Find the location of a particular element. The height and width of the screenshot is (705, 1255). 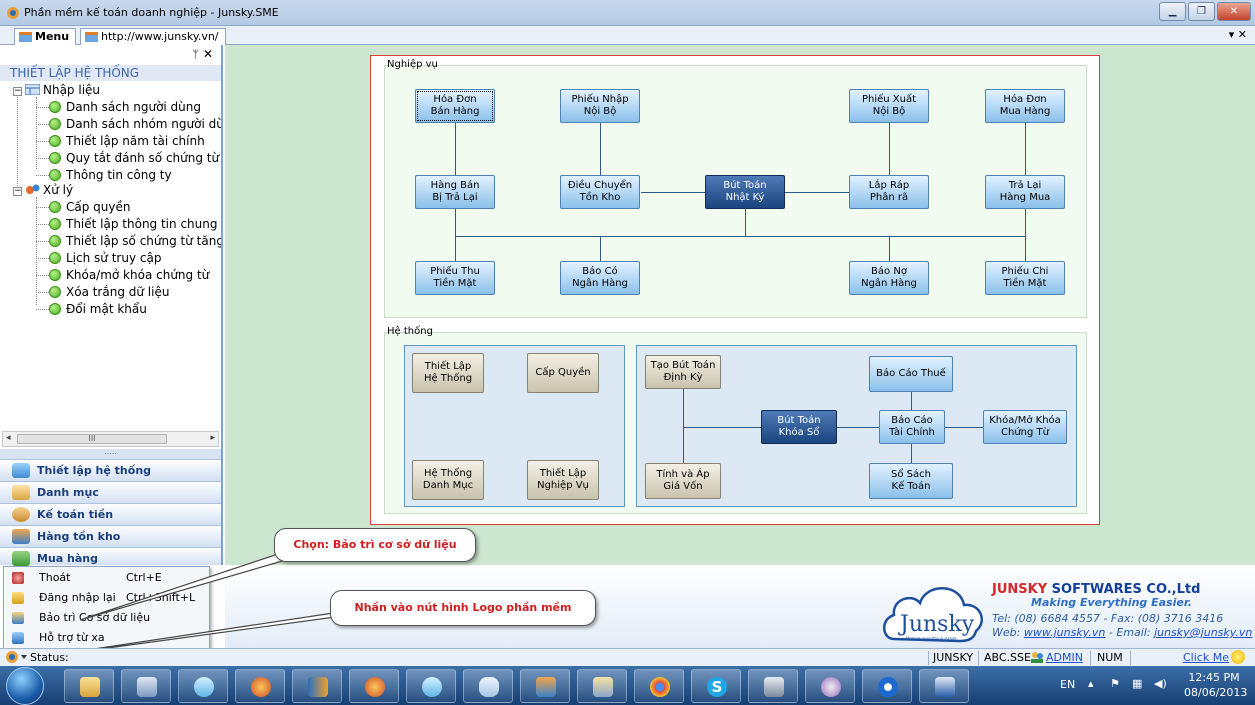

node-bao-cao-thue: Báo Cáo Thuế is located at coordinates (911, 374).